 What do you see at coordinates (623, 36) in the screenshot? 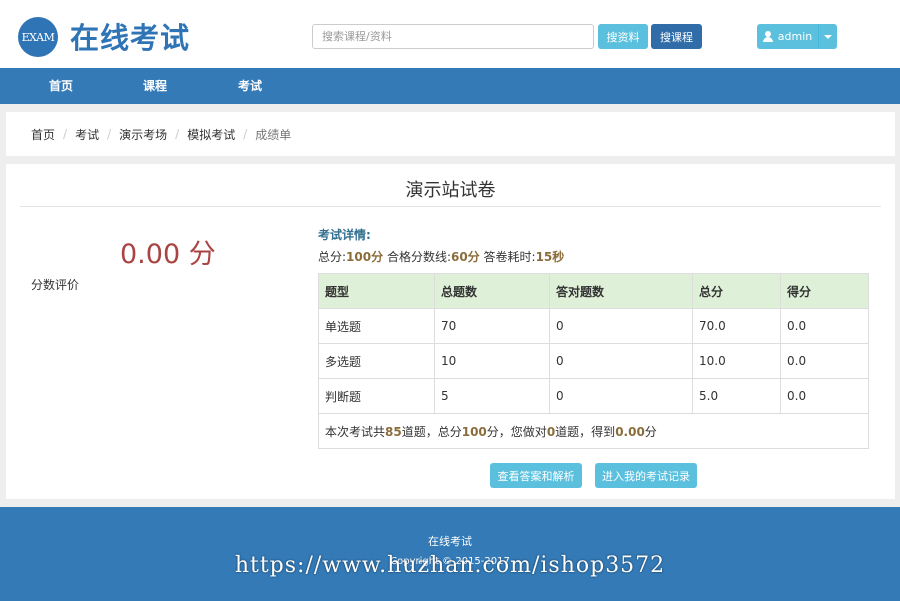
I see `search-resources-button: 搜资料` at bounding box center [623, 36].